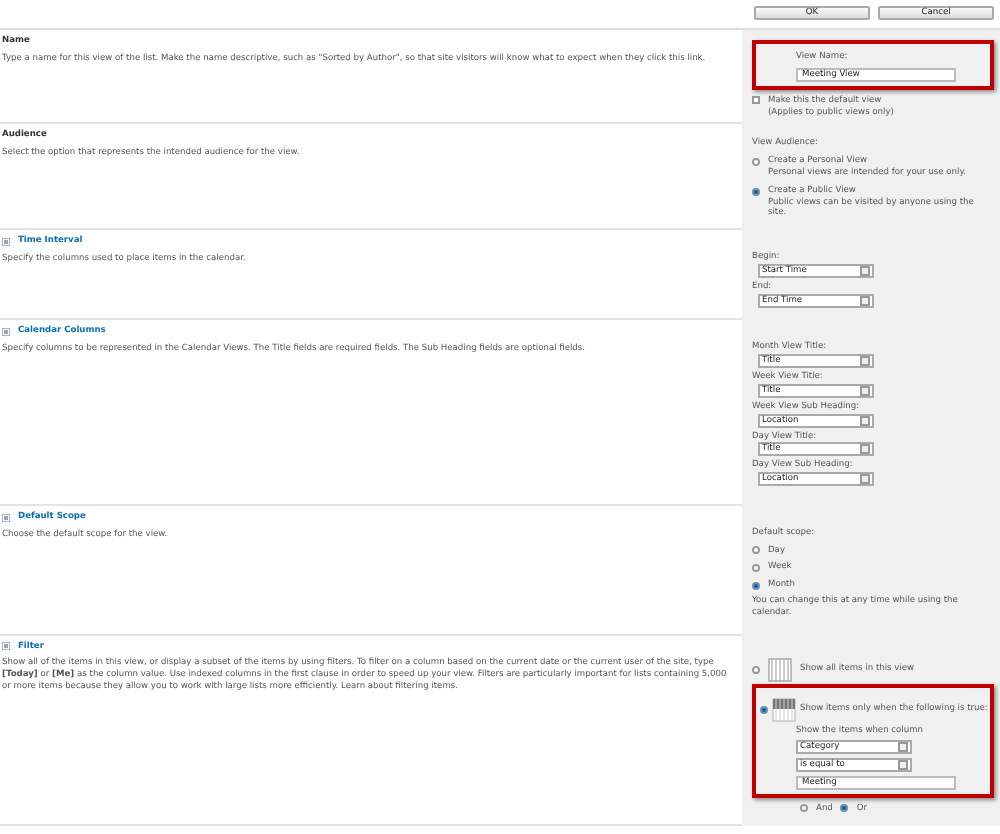  I want to click on table-columns-icon, so click(780, 669).